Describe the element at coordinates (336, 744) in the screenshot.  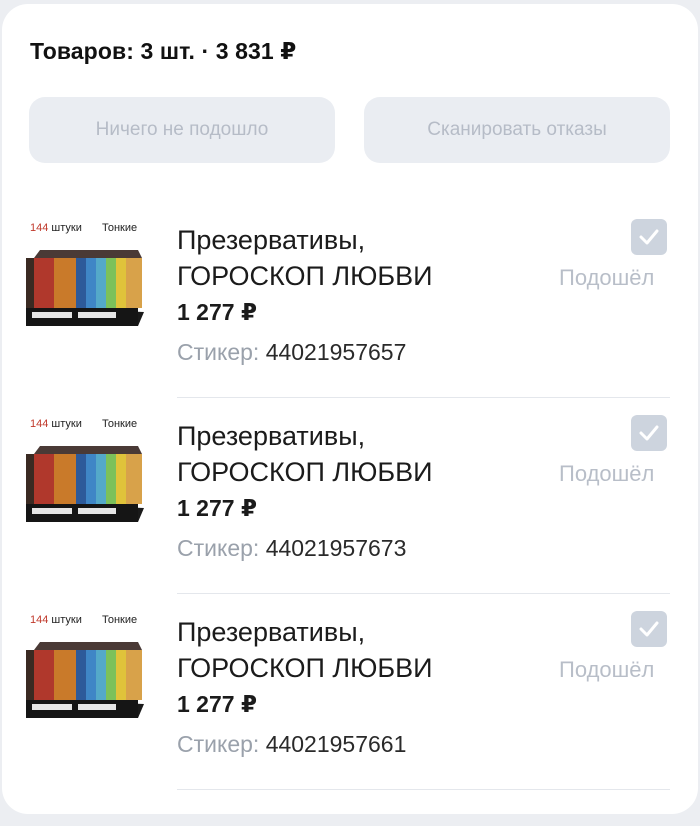
I see `sticker-number: 44021957661` at that location.